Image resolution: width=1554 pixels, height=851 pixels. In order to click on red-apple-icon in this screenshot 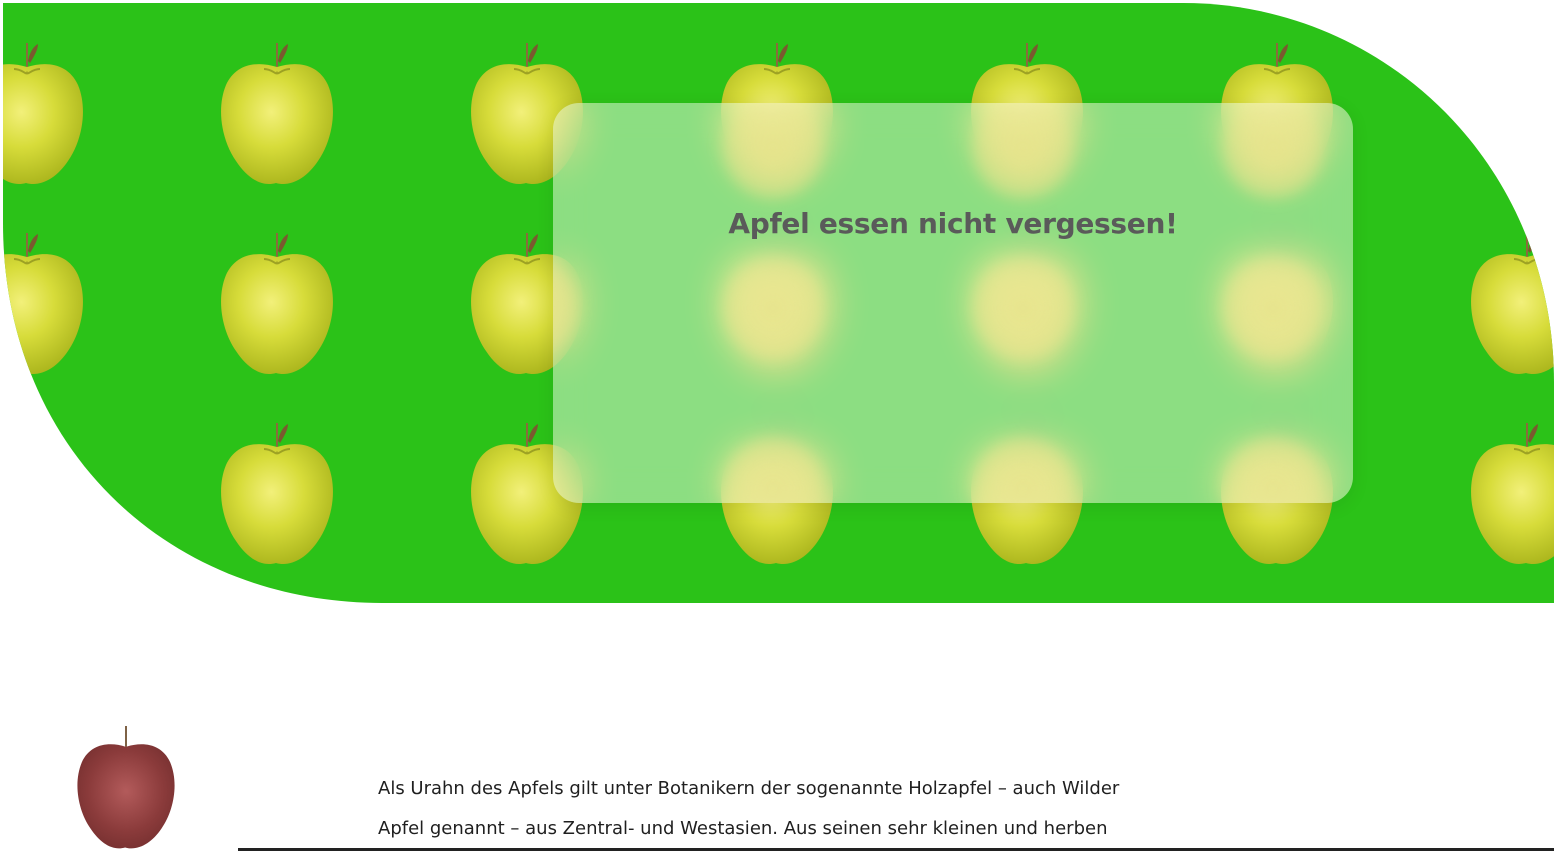, I will do `click(126, 788)`.